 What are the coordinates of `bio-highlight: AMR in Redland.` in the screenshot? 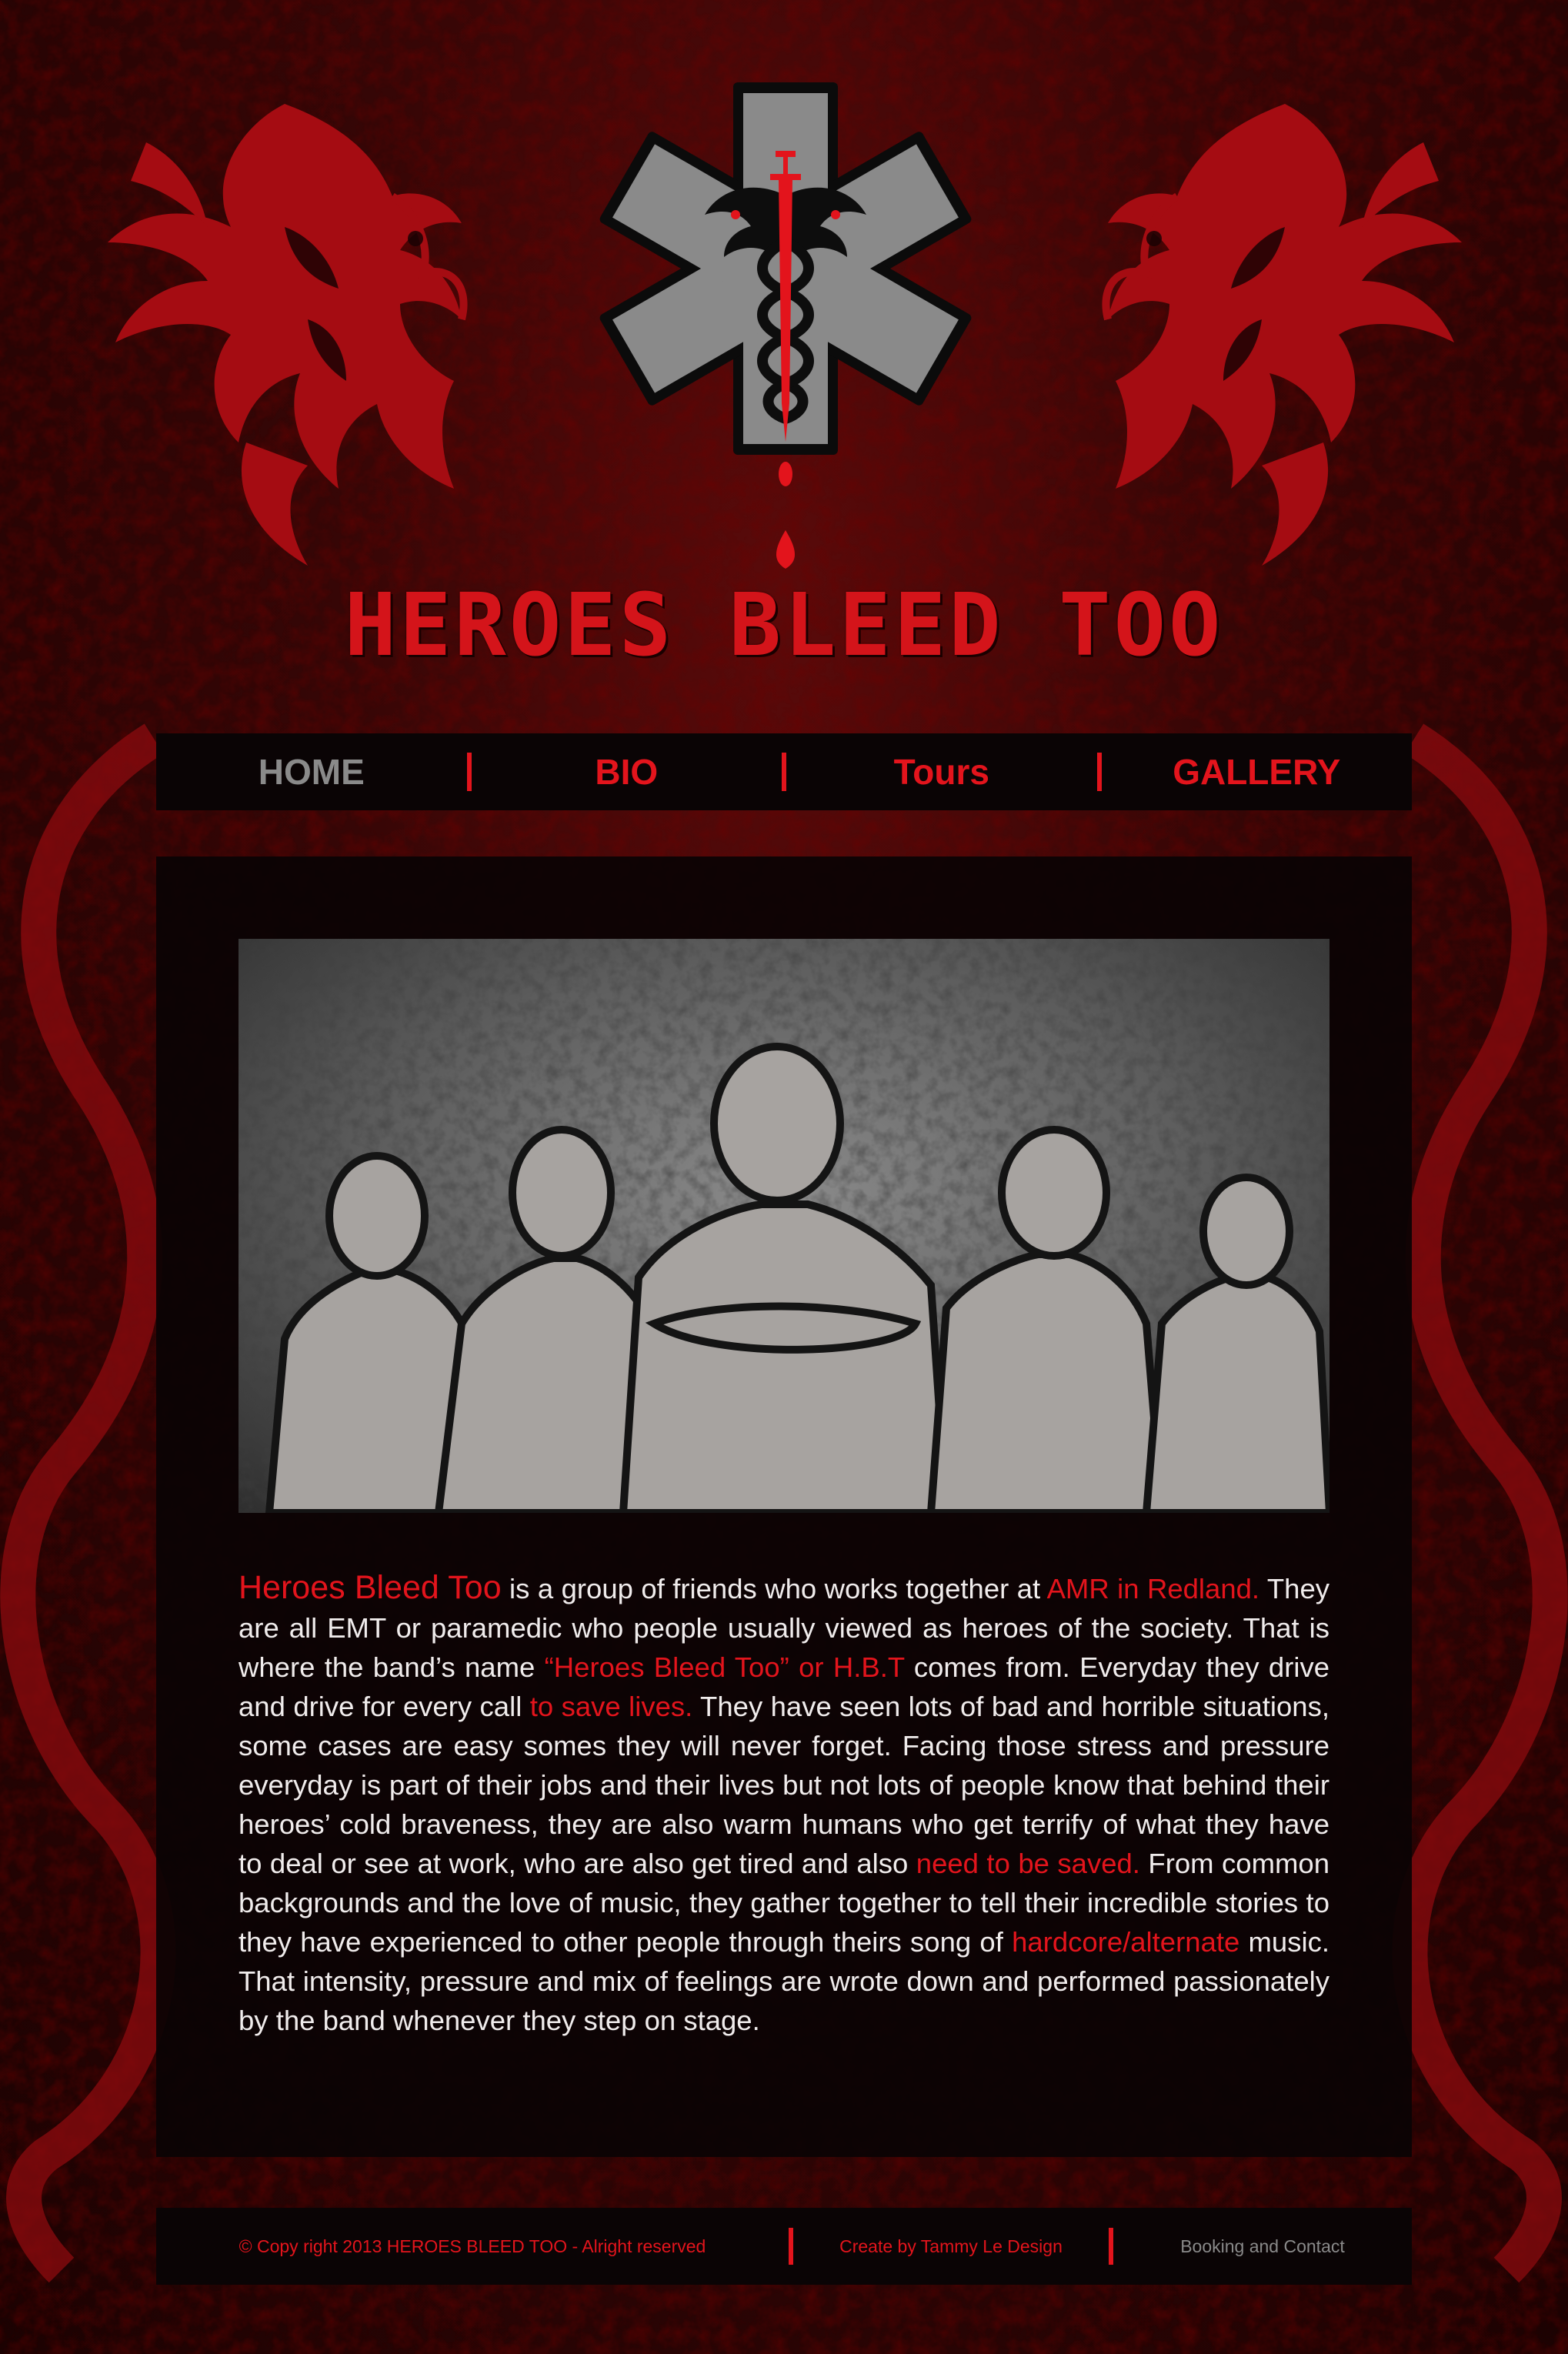 It's located at (1153, 1588).